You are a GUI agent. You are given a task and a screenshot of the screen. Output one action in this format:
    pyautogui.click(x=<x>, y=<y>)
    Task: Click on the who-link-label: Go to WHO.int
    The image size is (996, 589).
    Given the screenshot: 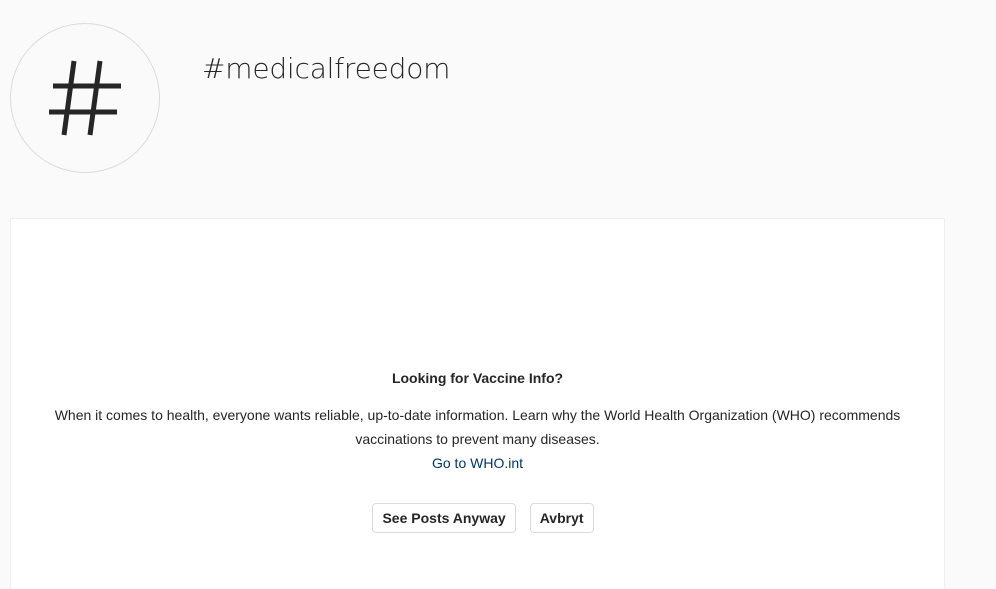 What is the action you would take?
    pyautogui.click(x=477, y=463)
    